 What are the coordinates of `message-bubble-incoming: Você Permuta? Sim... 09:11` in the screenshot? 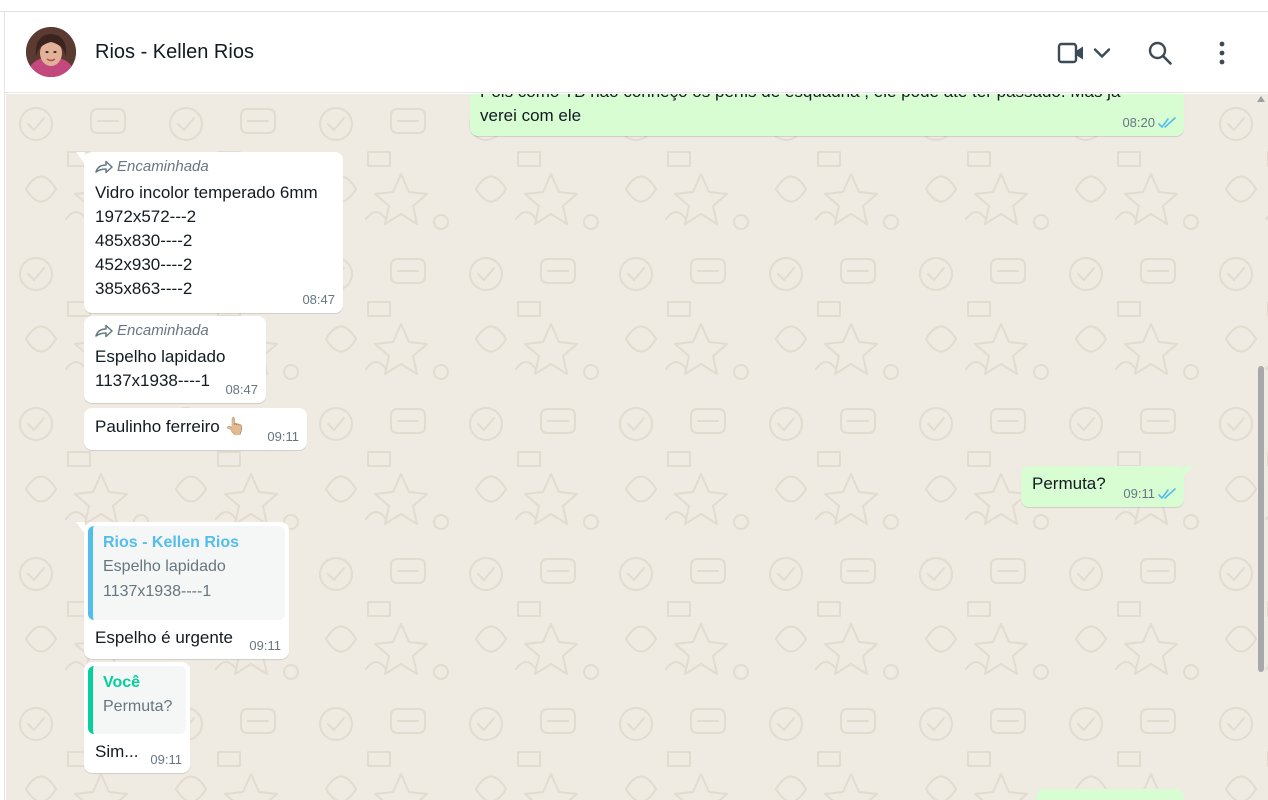 It's located at (137, 717).